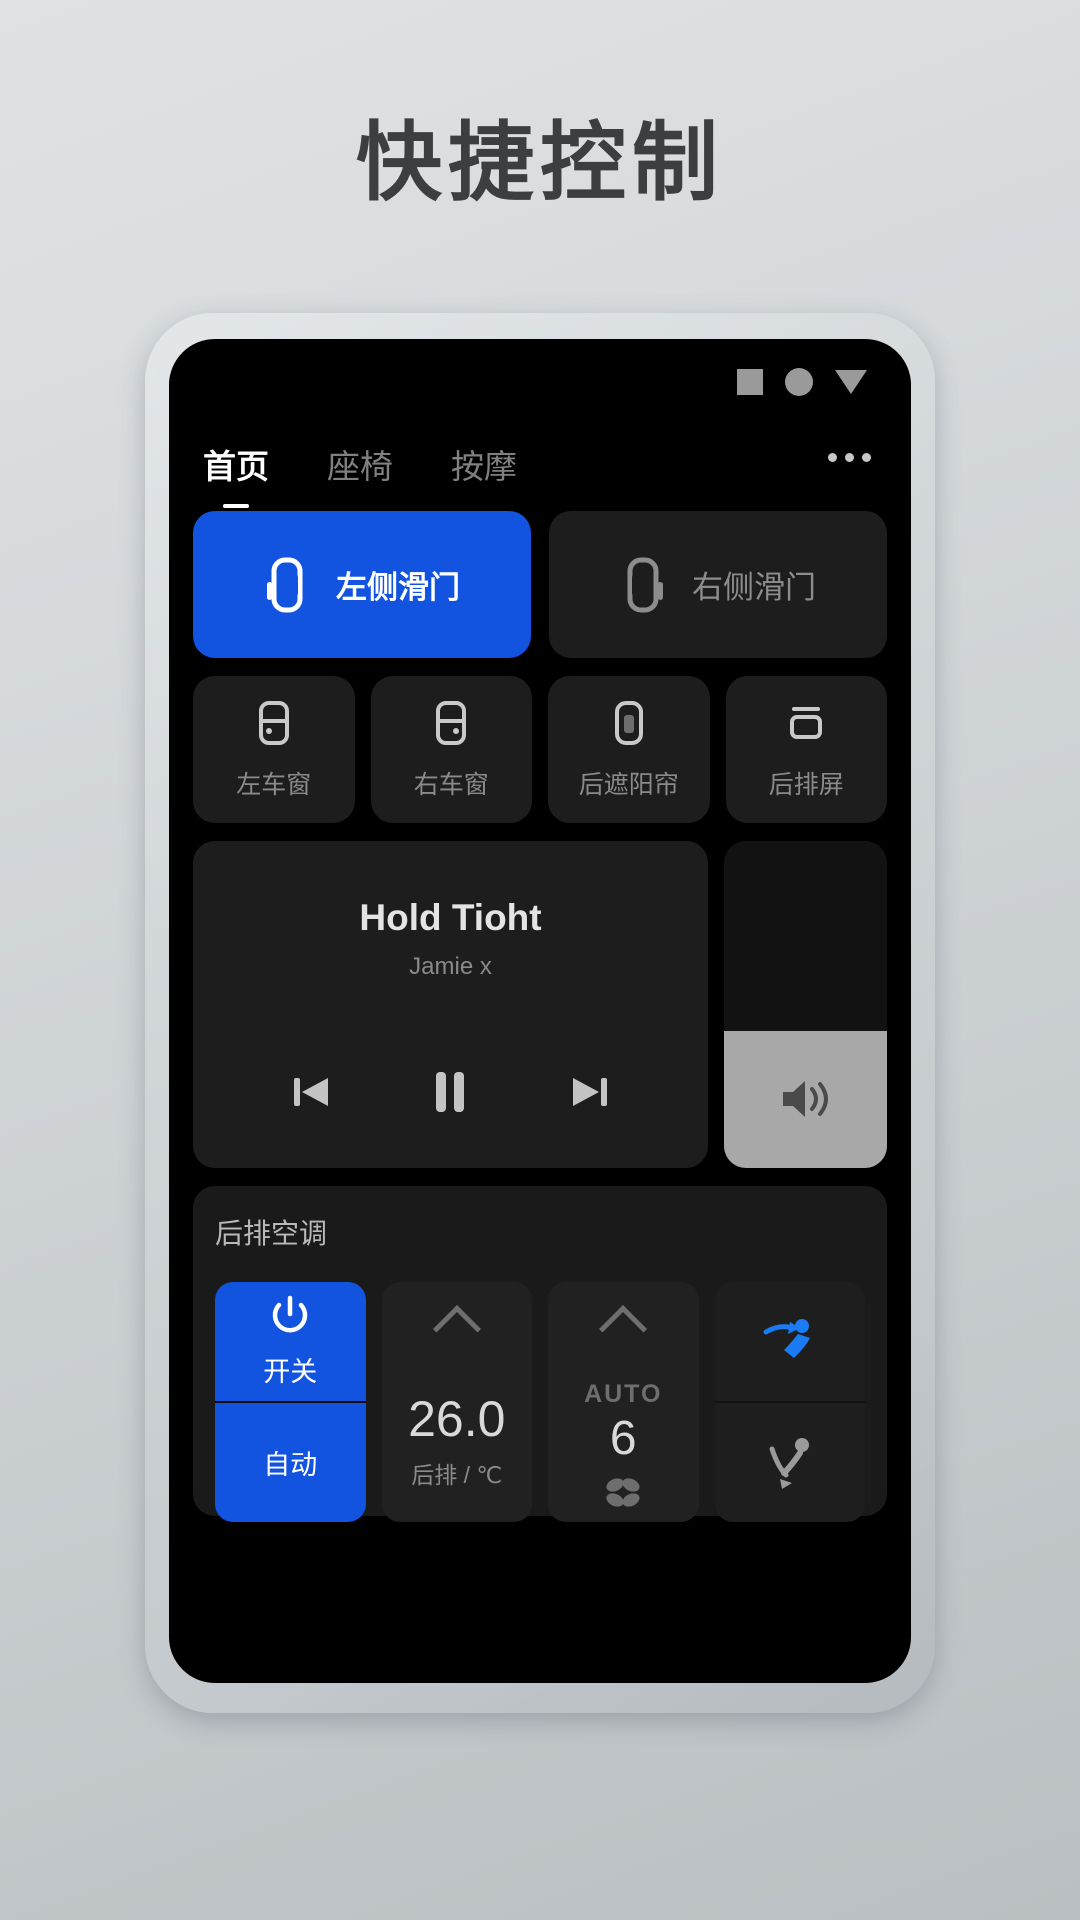 This screenshot has width=1080, height=1920. Describe the element at coordinates (623, 1394) in the screenshot. I see `ac-fan-mode-label: AUTO` at that location.